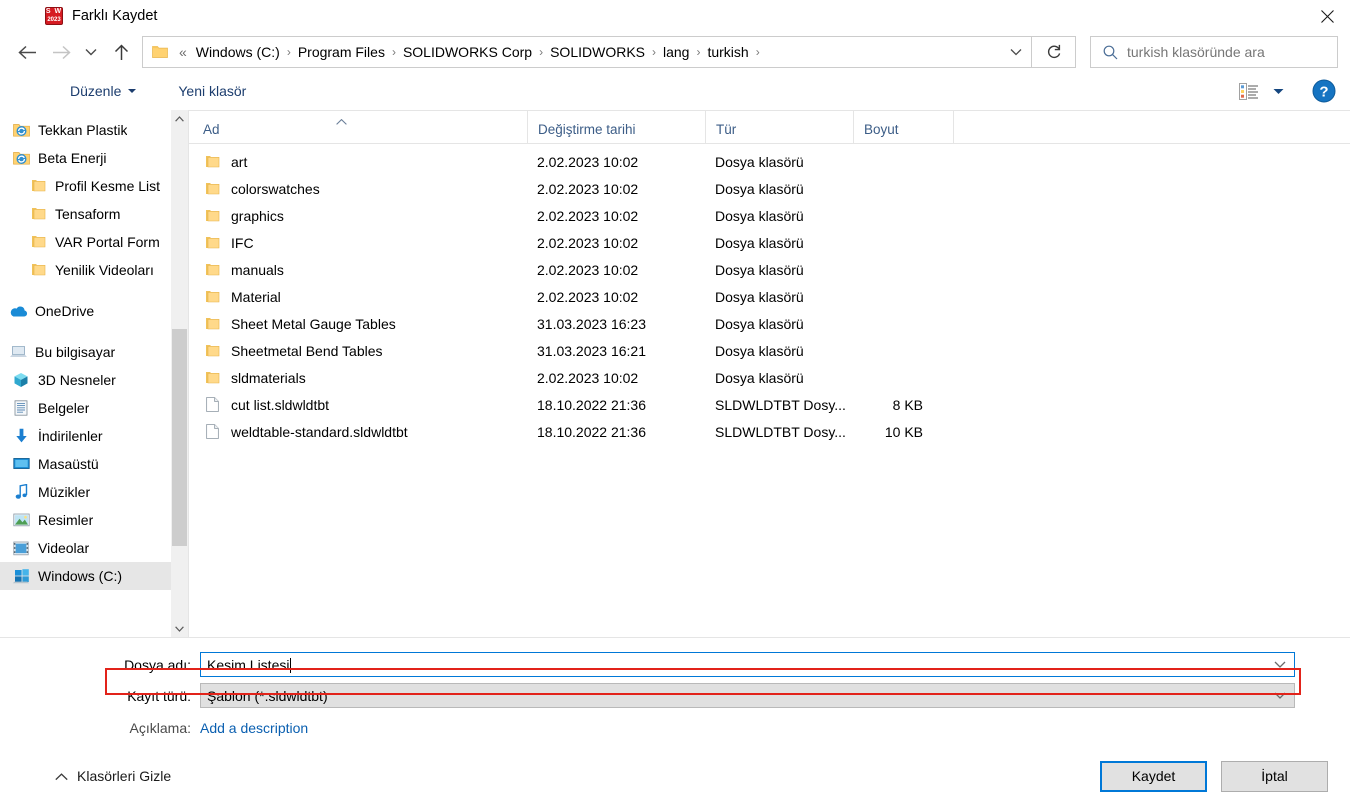 The image size is (1350, 807). Describe the element at coordinates (179, 438) in the screenshot. I see `sidebar-scroll-thumb` at that location.